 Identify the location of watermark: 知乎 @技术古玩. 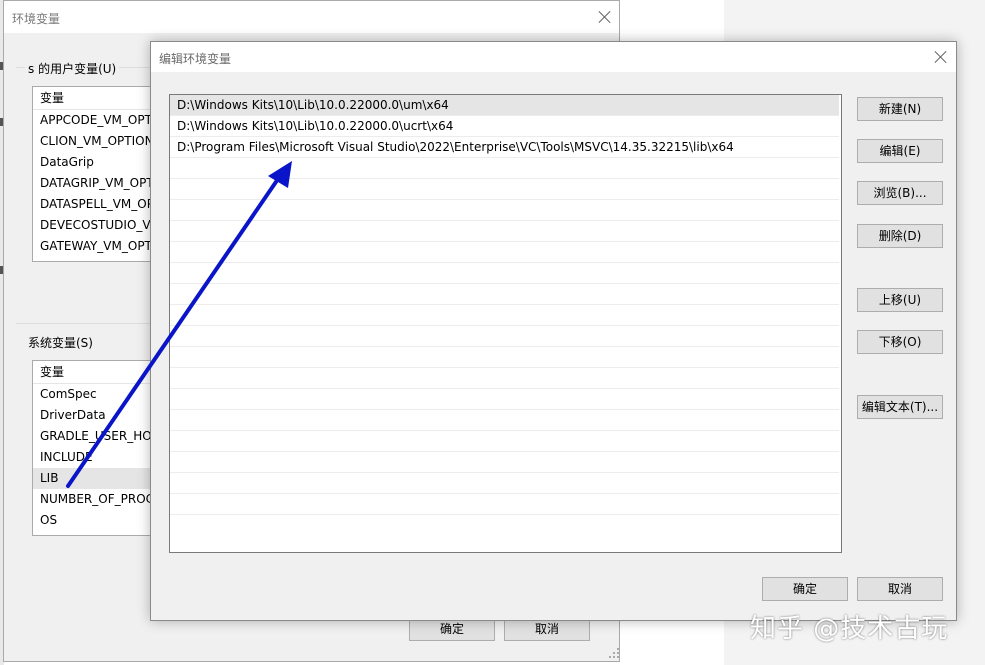
(849, 629).